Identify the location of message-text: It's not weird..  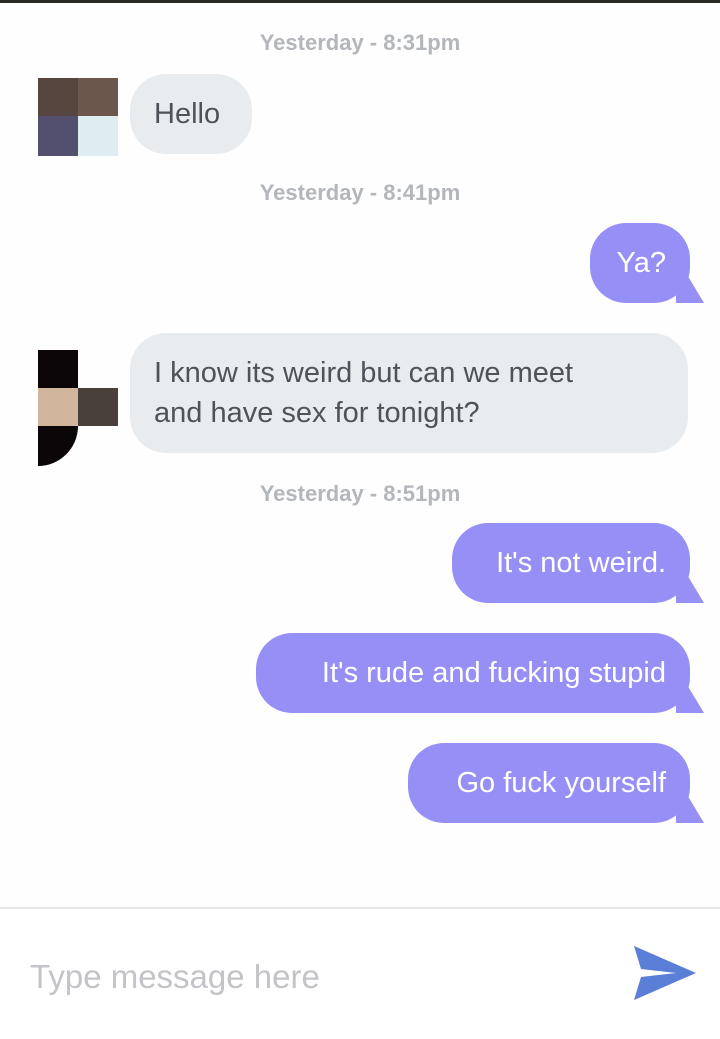
(581, 563).